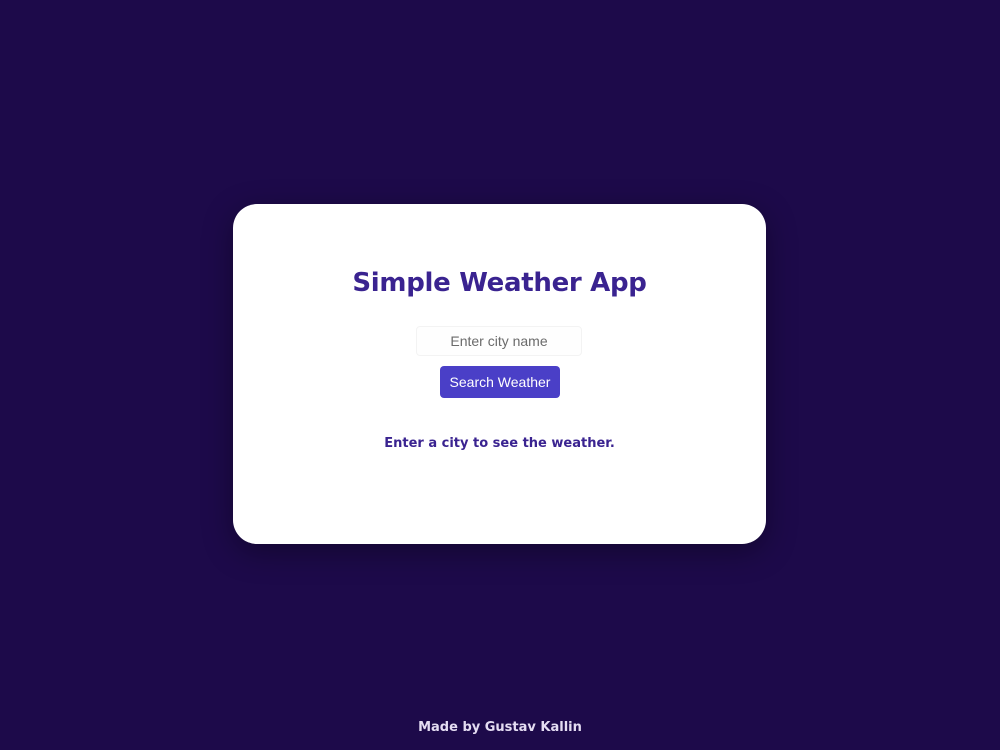  Describe the element at coordinates (500, 727) in the screenshot. I see `footer-credit: Made by Gustav Kallin` at that location.